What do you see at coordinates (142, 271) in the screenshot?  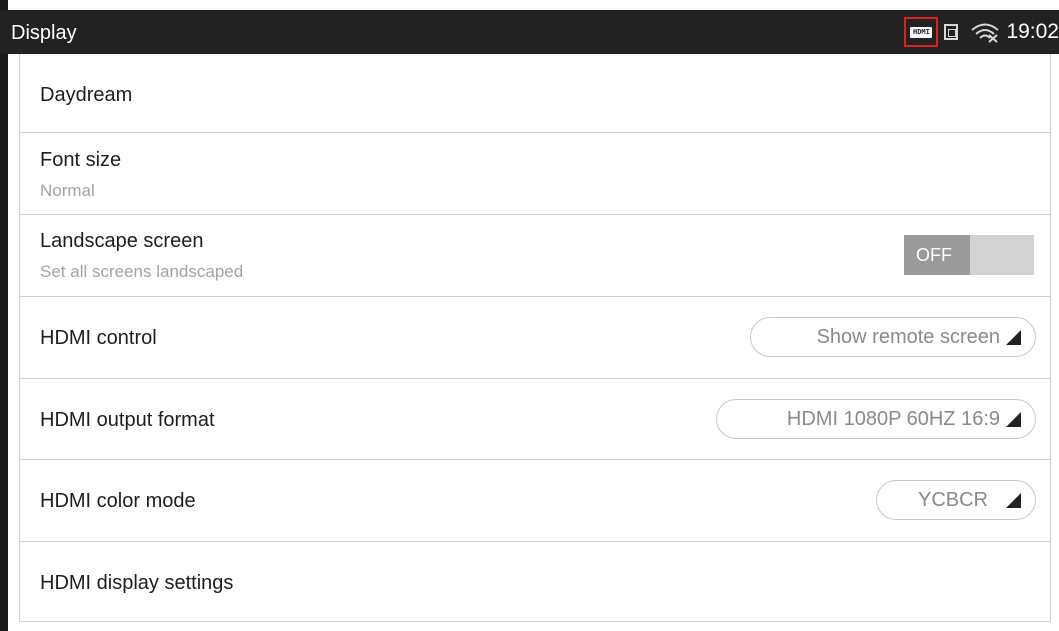 I see `setting-summary: Set all screens landscaped` at bounding box center [142, 271].